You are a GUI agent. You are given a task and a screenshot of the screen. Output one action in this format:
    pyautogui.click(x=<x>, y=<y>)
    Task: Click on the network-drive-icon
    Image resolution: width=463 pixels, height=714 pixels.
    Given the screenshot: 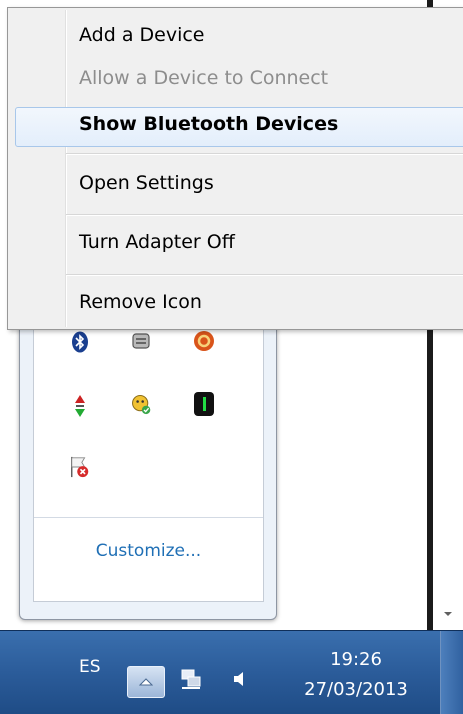 What is the action you would take?
    pyautogui.click(x=141, y=341)
    